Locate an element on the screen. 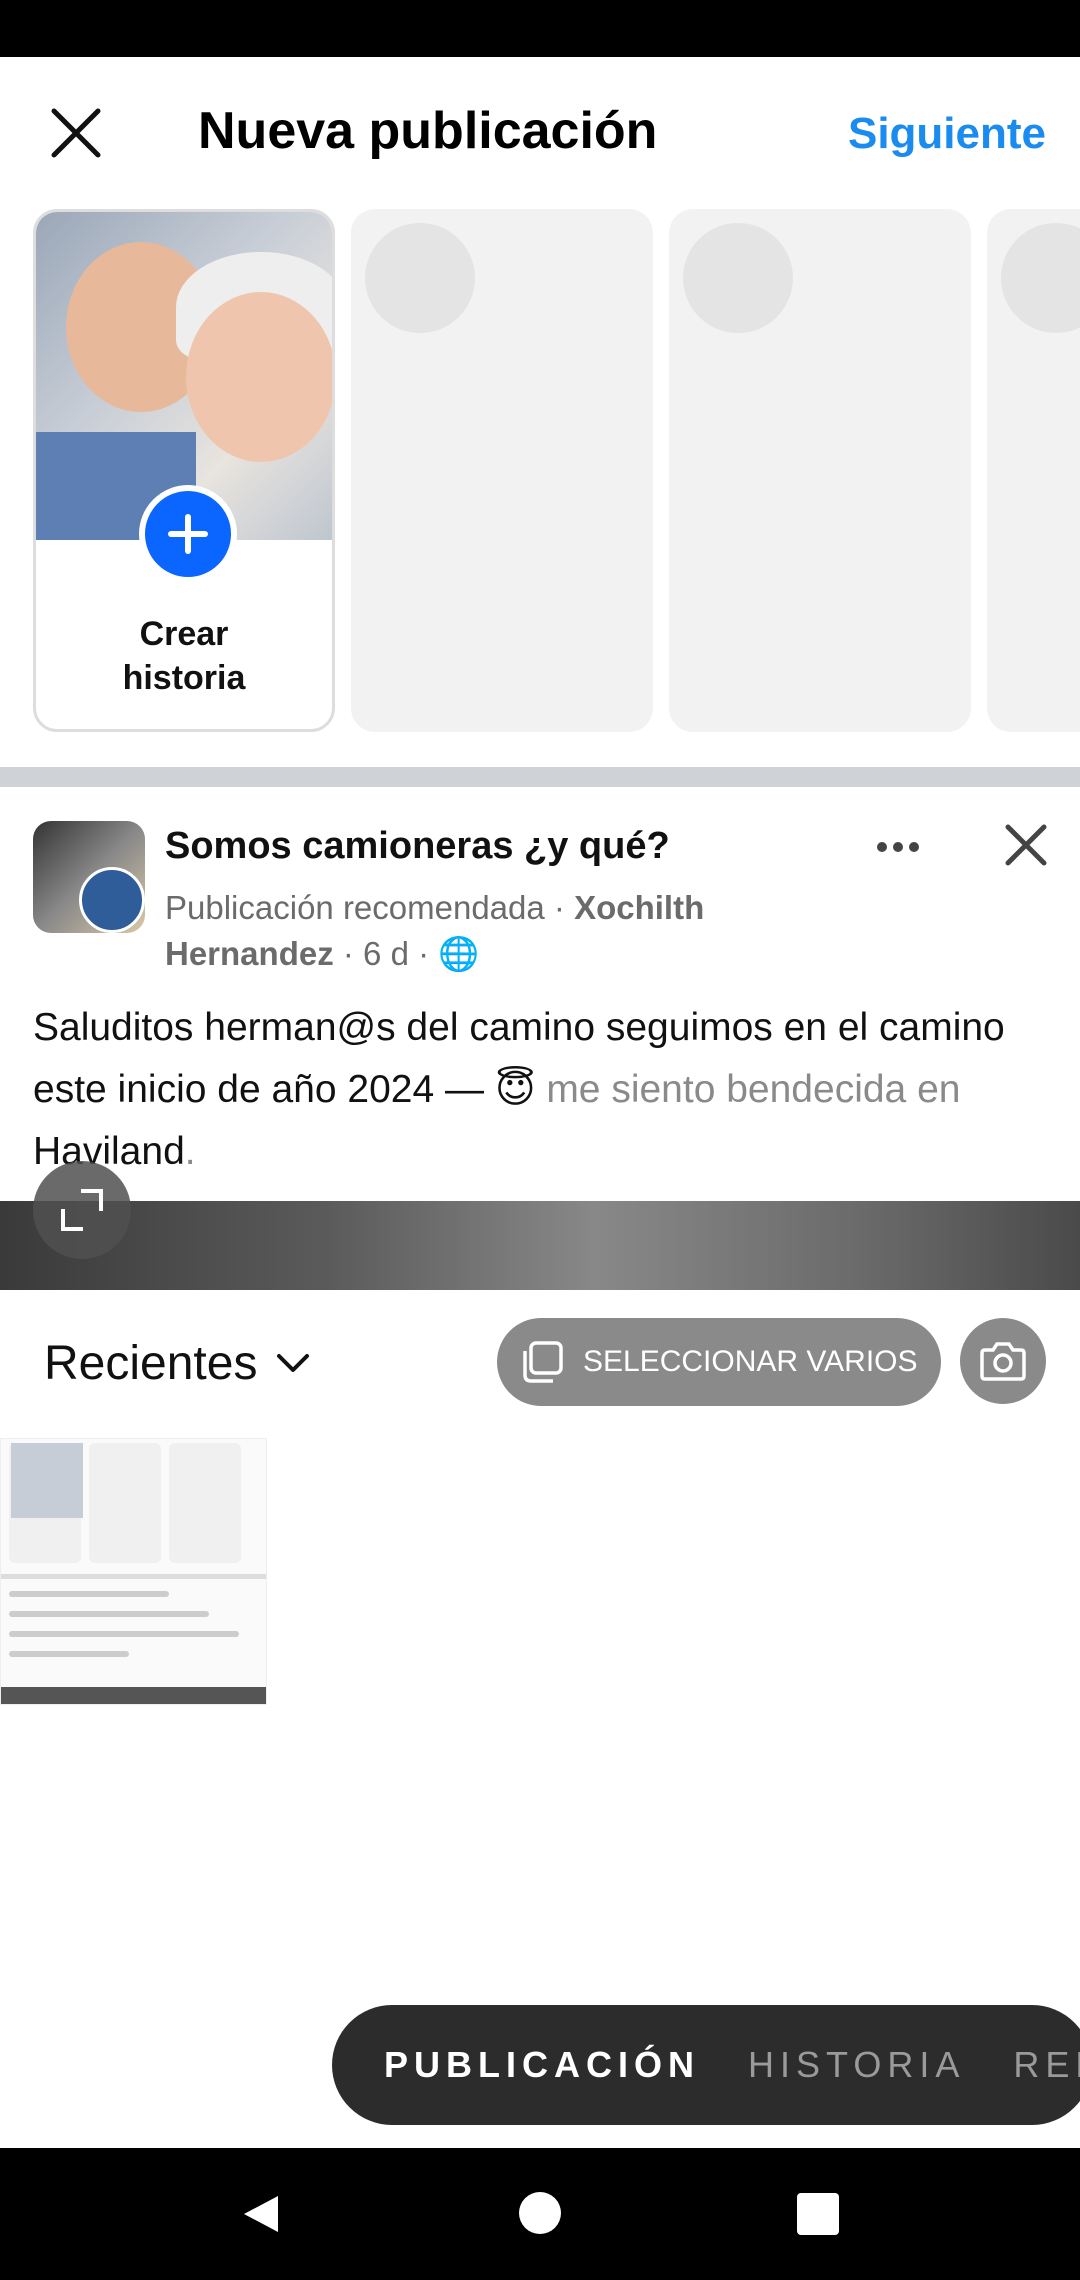 This screenshot has height=2280, width=1080. page-title: Nueva publicación is located at coordinates (428, 131).